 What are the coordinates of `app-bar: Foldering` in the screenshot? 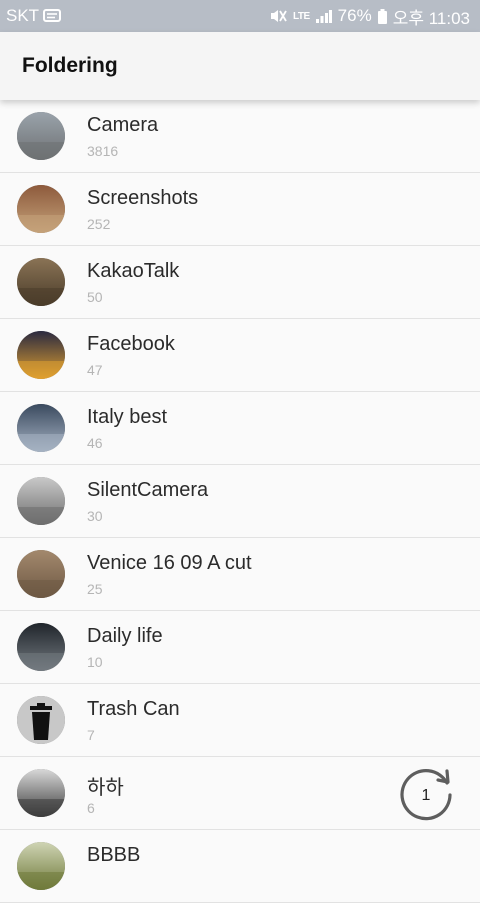 It's located at (240, 66).